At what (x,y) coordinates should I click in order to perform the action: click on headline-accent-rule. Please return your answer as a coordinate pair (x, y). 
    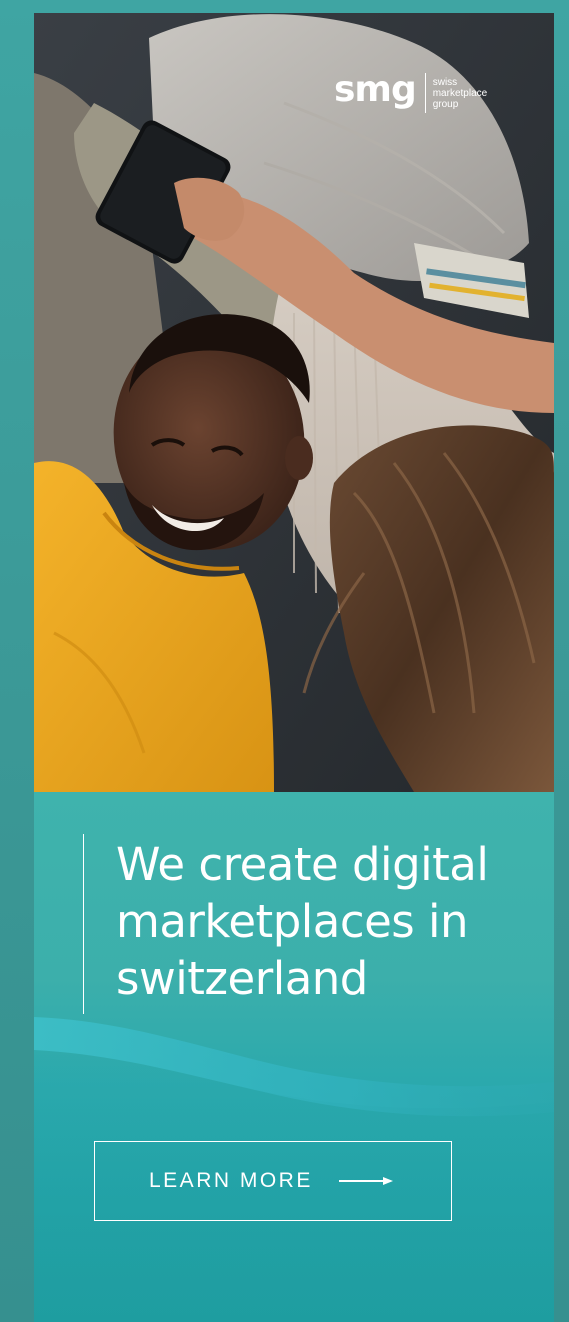
    Looking at the image, I should click on (83, 924).